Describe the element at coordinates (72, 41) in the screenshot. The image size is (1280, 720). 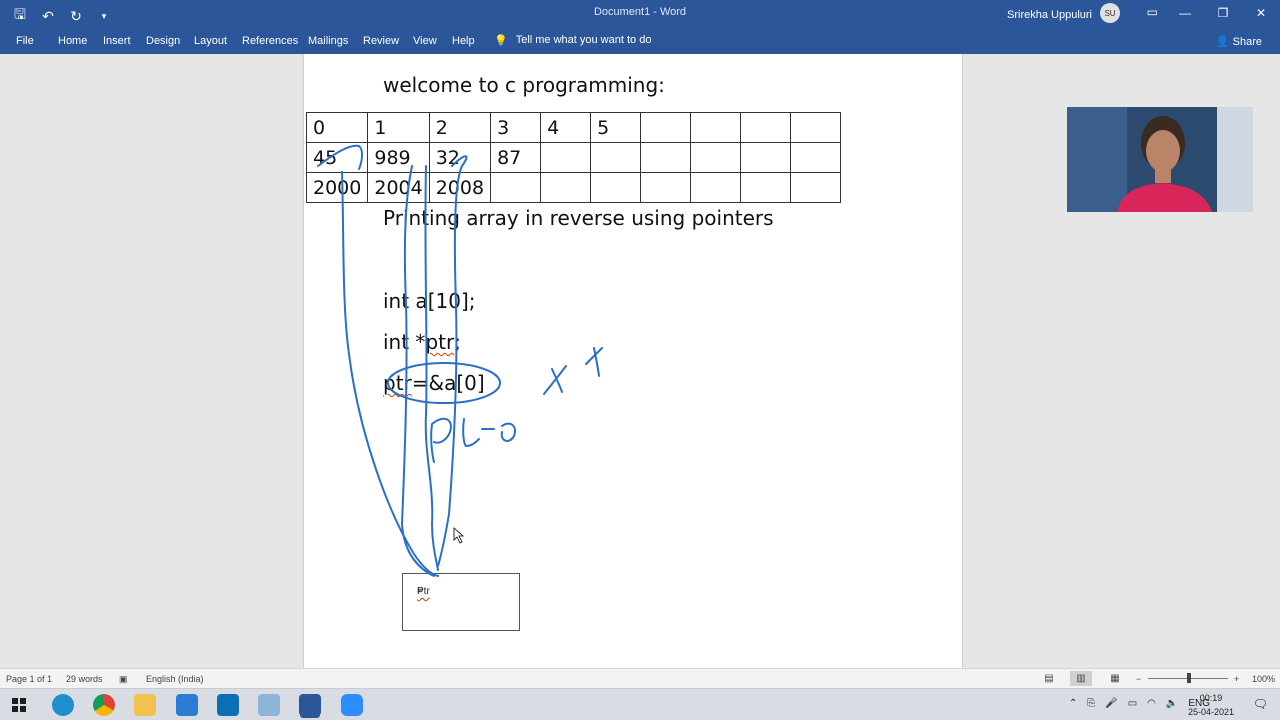
I see `tab-home: Home` at that location.